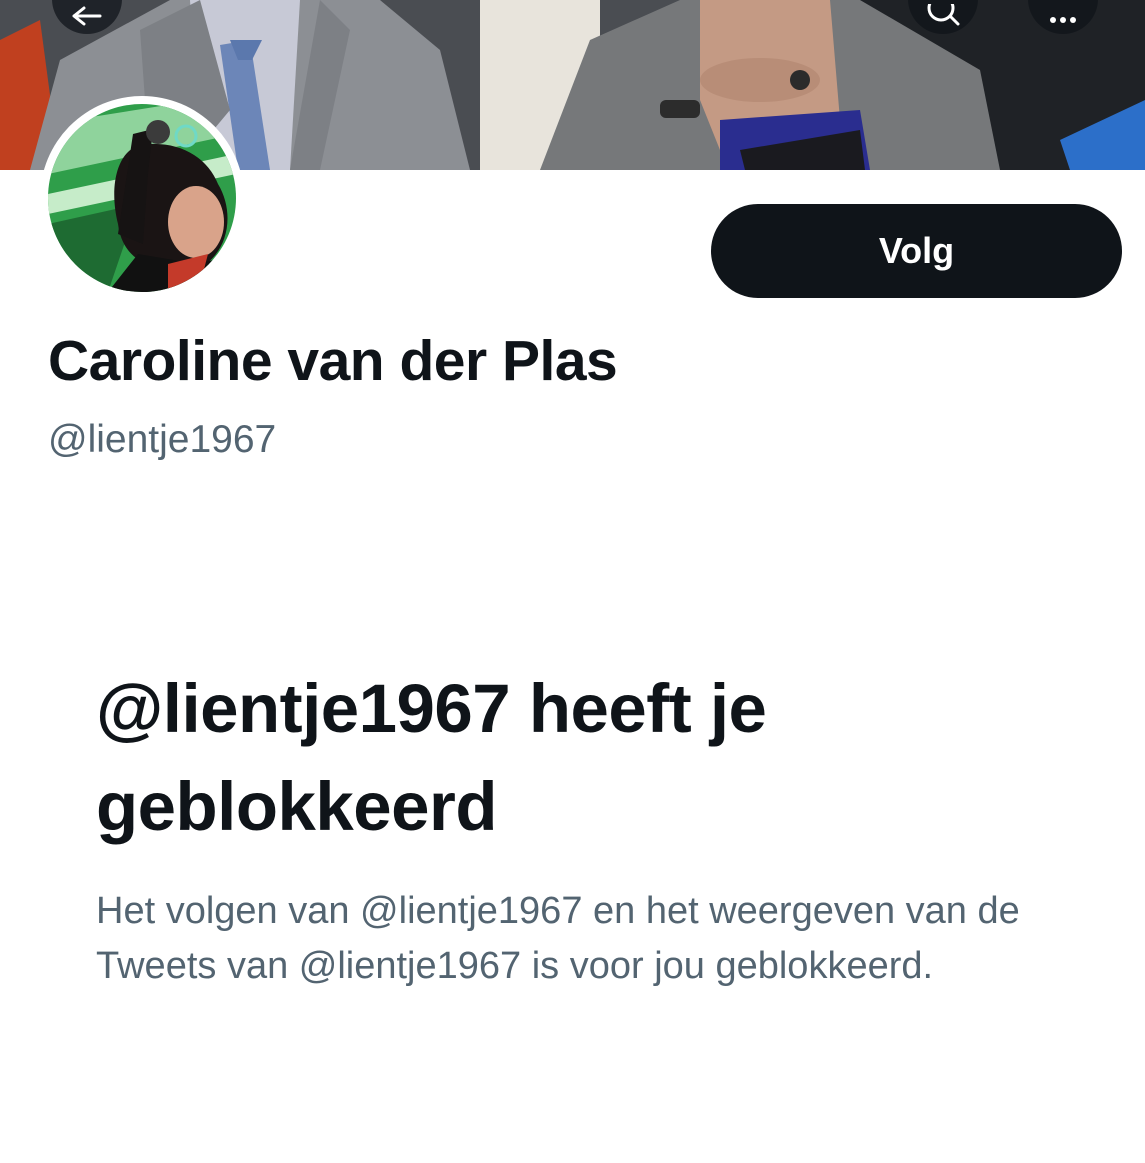  I want to click on back-arrow-icon, so click(87, 16).